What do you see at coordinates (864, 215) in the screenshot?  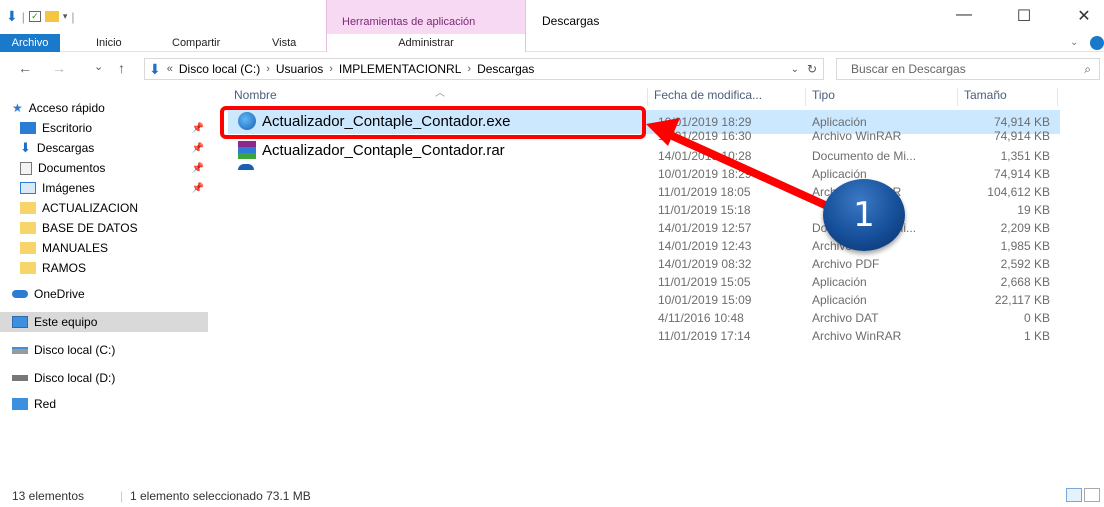 I see `step-number-badge: 1` at bounding box center [864, 215].